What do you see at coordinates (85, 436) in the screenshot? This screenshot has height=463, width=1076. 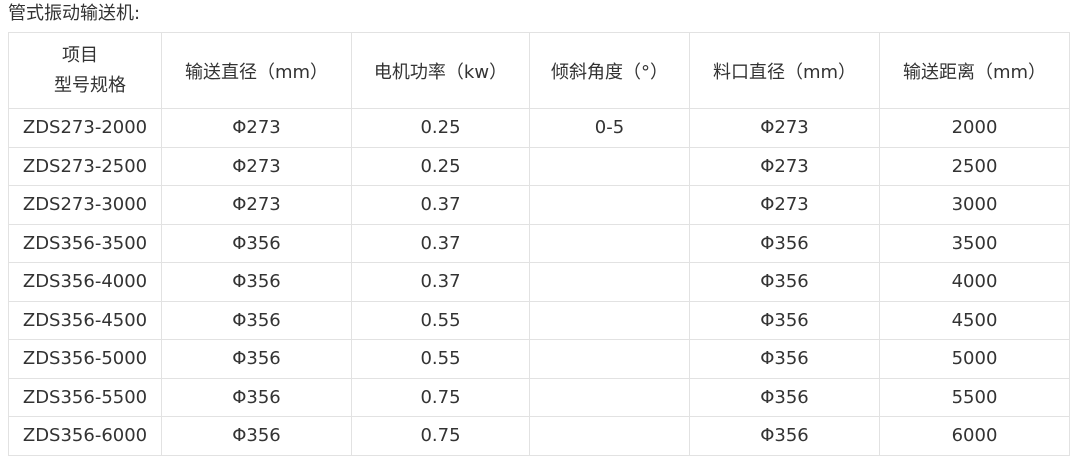 I see `model-cell: ZDS356-6000` at bounding box center [85, 436].